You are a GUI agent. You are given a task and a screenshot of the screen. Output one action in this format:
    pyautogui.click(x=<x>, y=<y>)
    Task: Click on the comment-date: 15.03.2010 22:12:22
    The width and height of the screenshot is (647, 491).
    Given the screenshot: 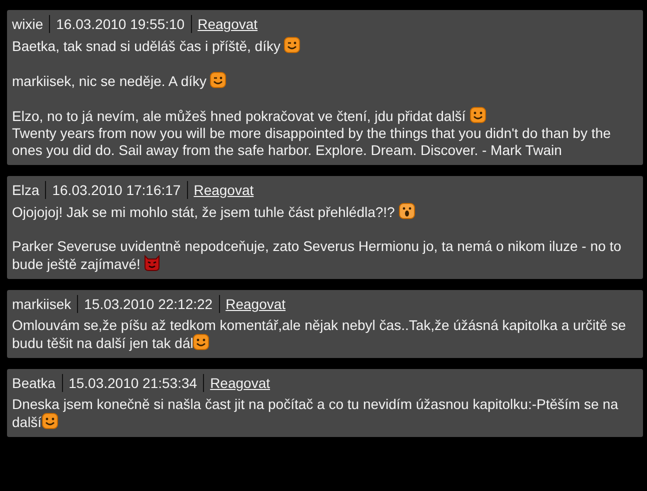 What is the action you would take?
    pyautogui.click(x=145, y=304)
    